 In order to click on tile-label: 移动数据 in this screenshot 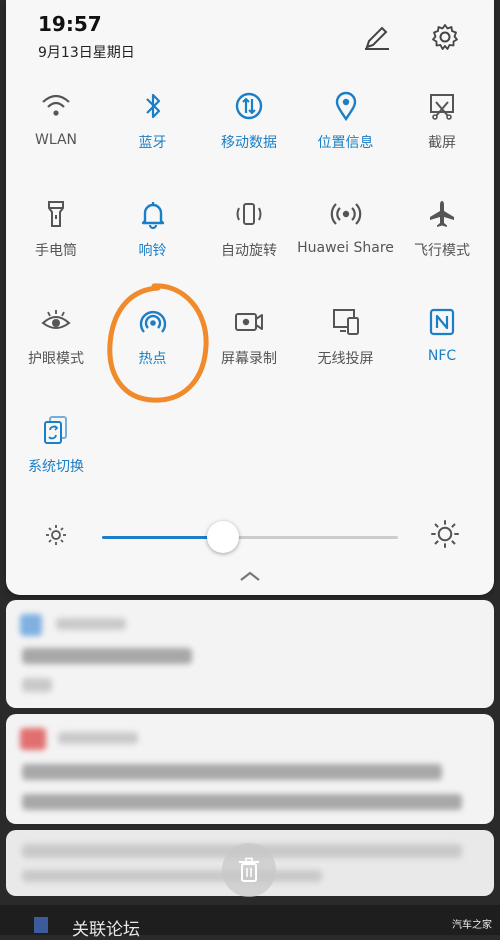, I will do `click(249, 143)`.